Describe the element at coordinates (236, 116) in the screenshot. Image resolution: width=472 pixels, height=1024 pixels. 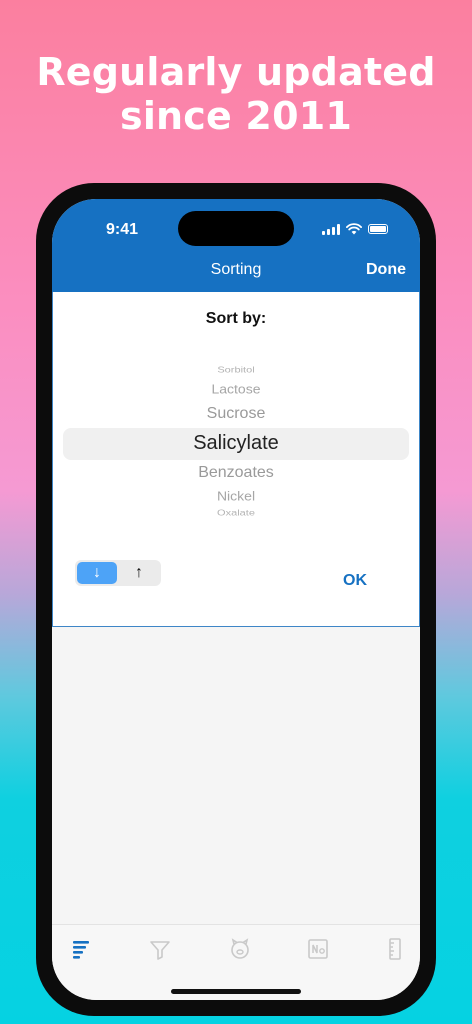
I see `headline-line-2: since 2011` at that location.